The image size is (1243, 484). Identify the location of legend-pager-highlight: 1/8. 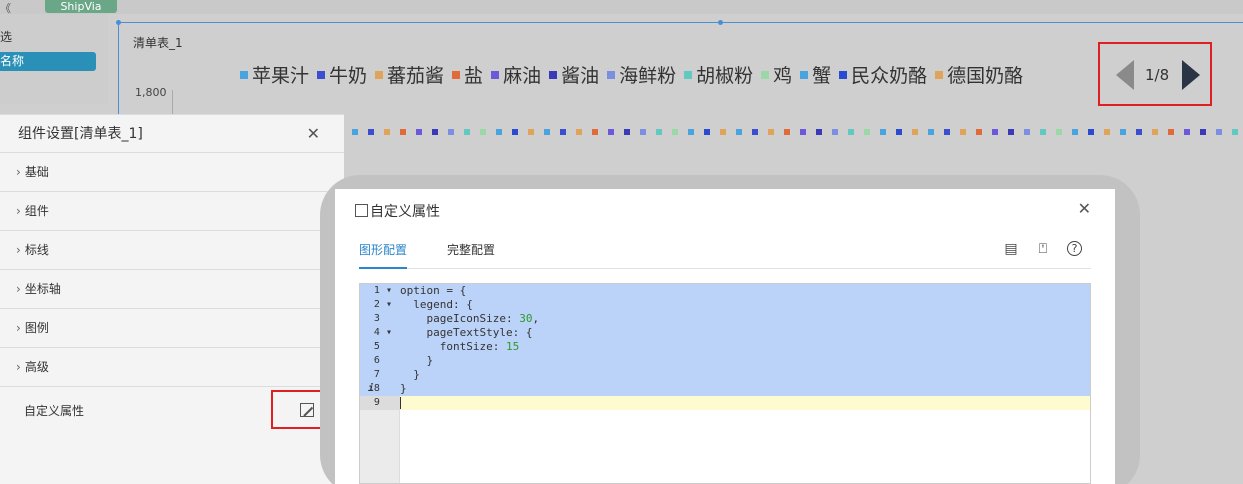
(1155, 74).